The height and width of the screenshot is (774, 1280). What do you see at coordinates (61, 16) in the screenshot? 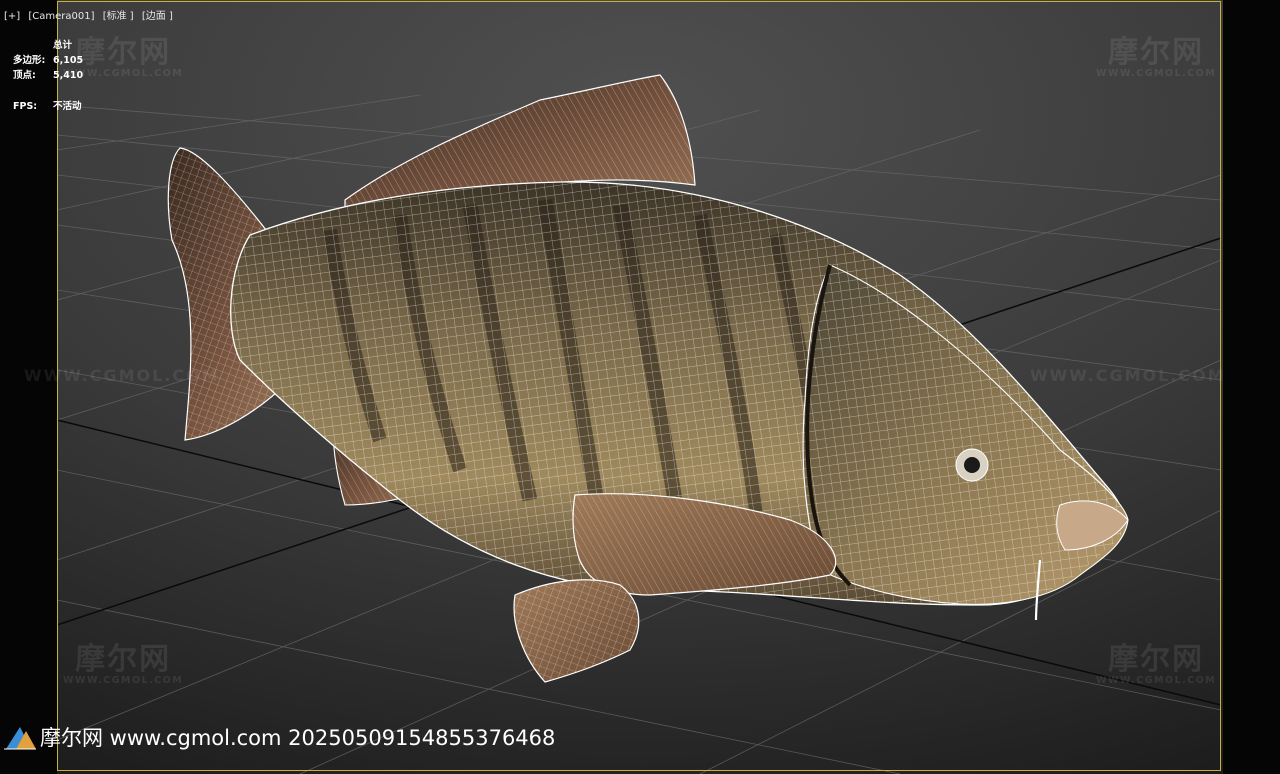
I see `viewport-camera-menu: [Camera001]` at bounding box center [61, 16].